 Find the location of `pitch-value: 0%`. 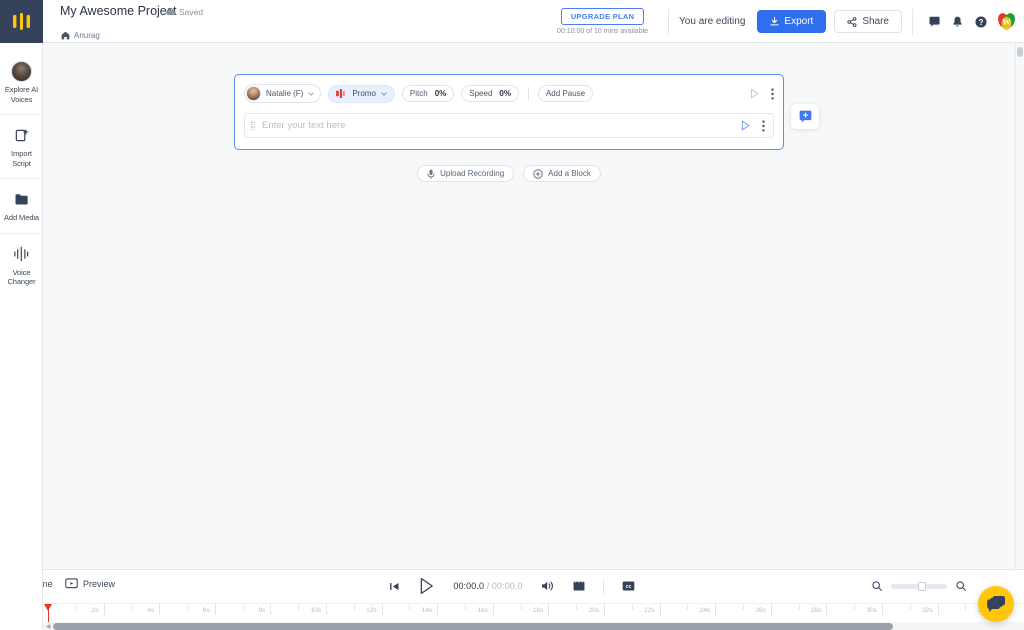

pitch-value: 0% is located at coordinates (440, 93).